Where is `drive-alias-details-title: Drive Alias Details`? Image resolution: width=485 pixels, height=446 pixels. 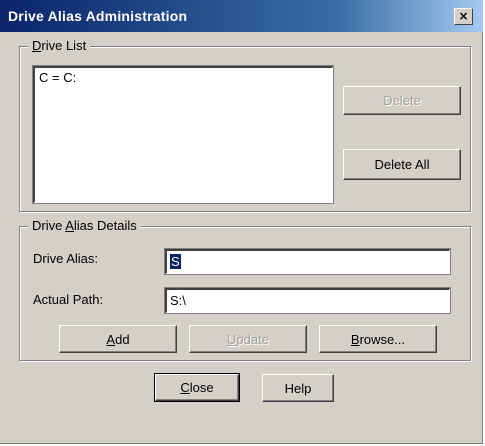 drive-alias-details-title: Drive Alias Details is located at coordinates (84, 226).